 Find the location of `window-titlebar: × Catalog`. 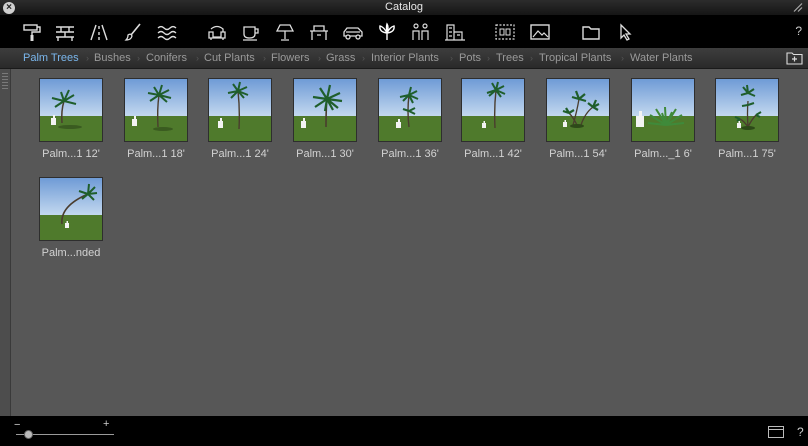

window-titlebar: × Catalog is located at coordinates (404, 8).